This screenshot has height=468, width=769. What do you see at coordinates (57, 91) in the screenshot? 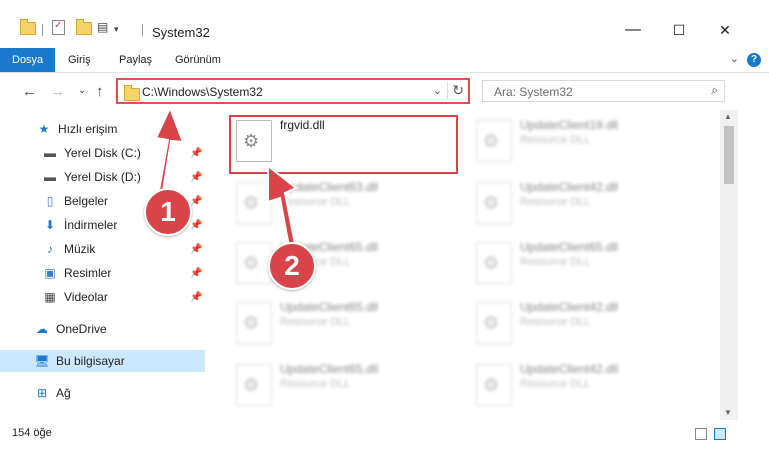
I see `forward-arrow-icon: →` at bounding box center [57, 91].